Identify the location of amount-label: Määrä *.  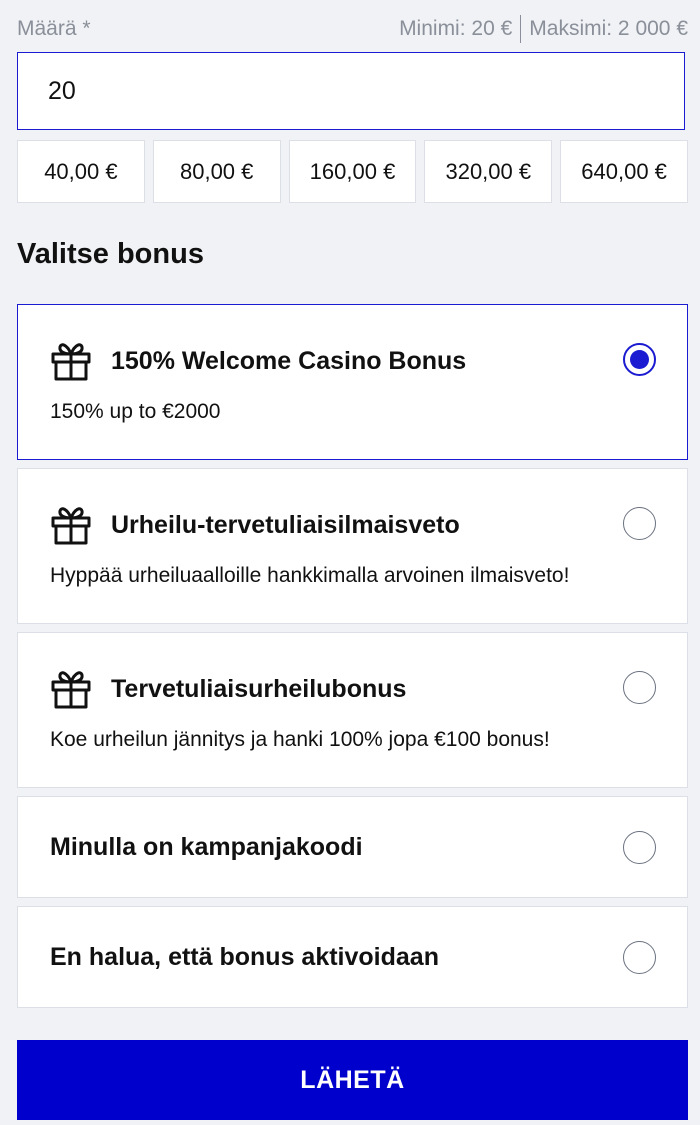
(54, 28).